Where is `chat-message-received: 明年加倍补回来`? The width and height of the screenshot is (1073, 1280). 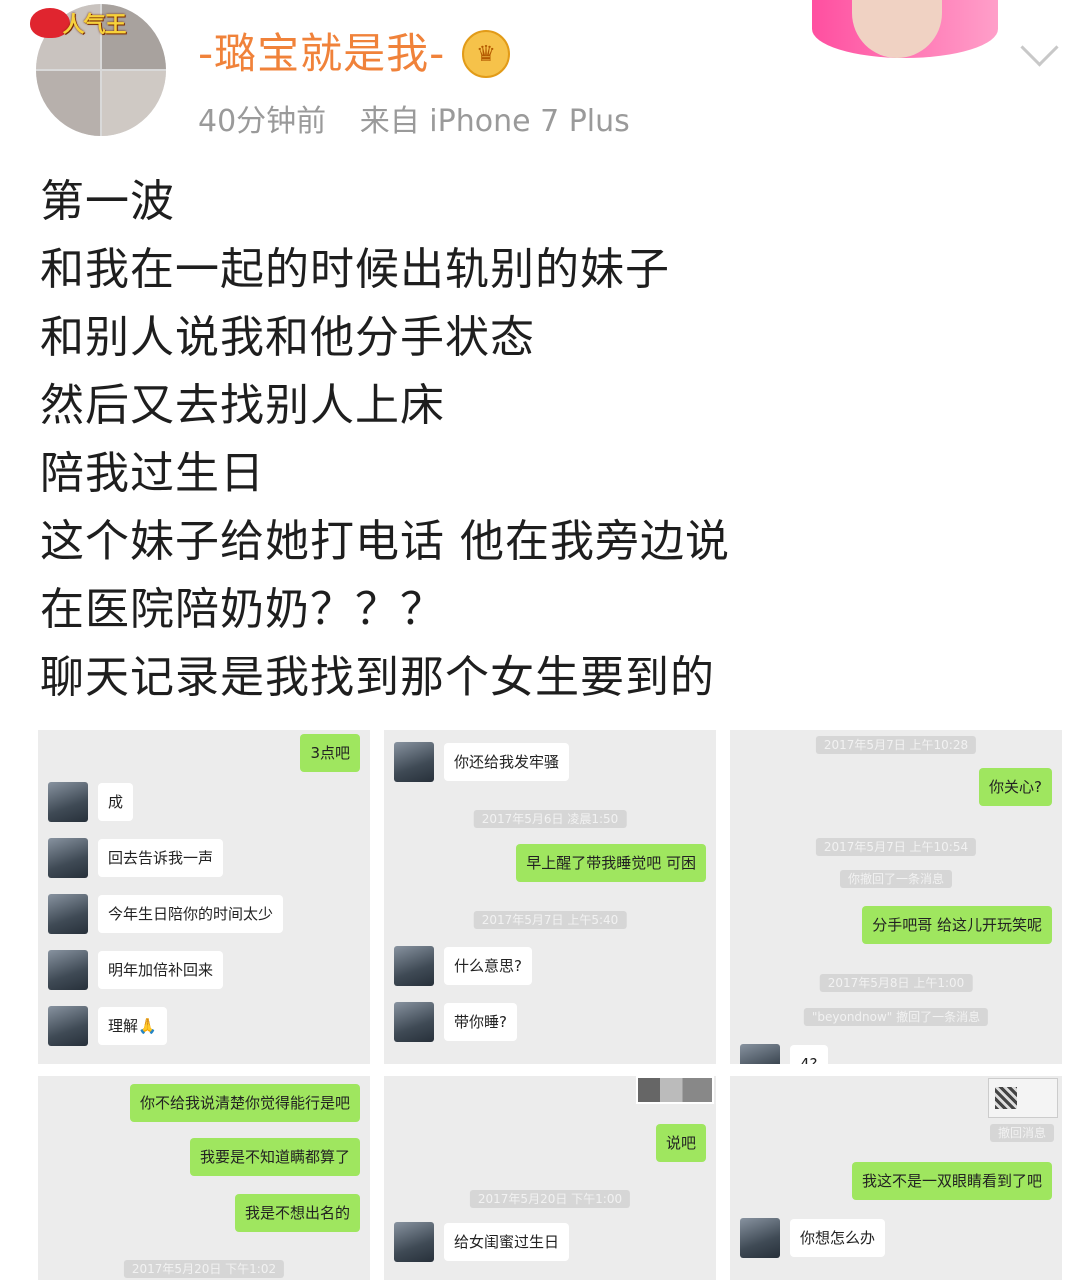 chat-message-received: 明年加倍补回来 is located at coordinates (136, 970).